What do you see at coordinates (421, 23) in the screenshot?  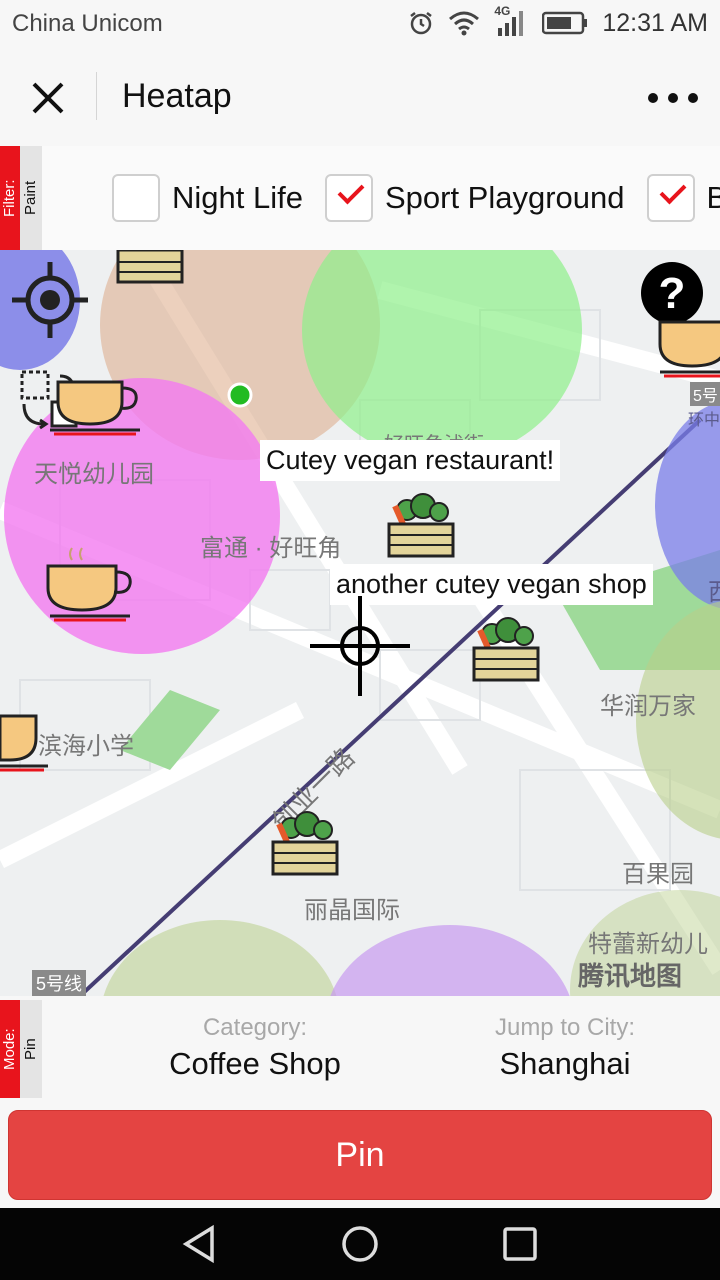 I see `alarm-icon` at bounding box center [421, 23].